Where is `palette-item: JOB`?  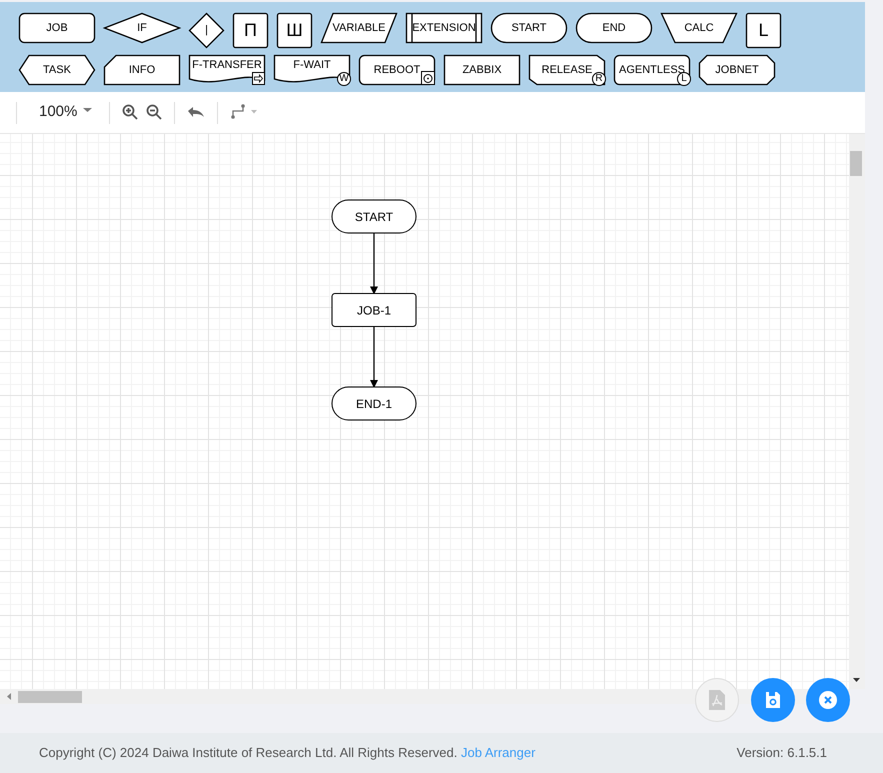
palette-item: JOB is located at coordinates (57, 28).